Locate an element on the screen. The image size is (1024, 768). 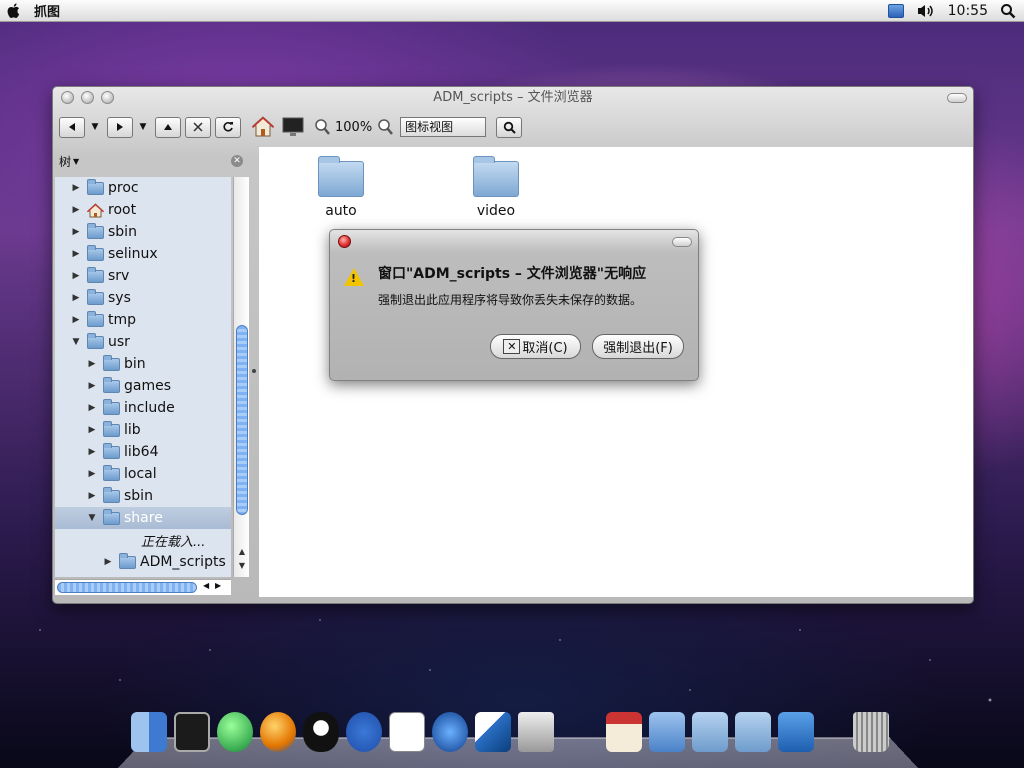
dialog-pill-button is located at coordinates (682, 242).